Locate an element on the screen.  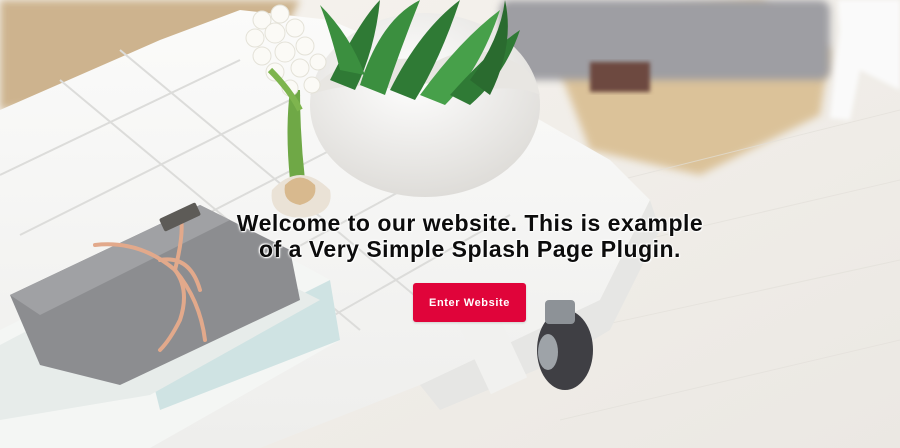
enter-website-button: Enter Website is located at coordinates (469, 302).